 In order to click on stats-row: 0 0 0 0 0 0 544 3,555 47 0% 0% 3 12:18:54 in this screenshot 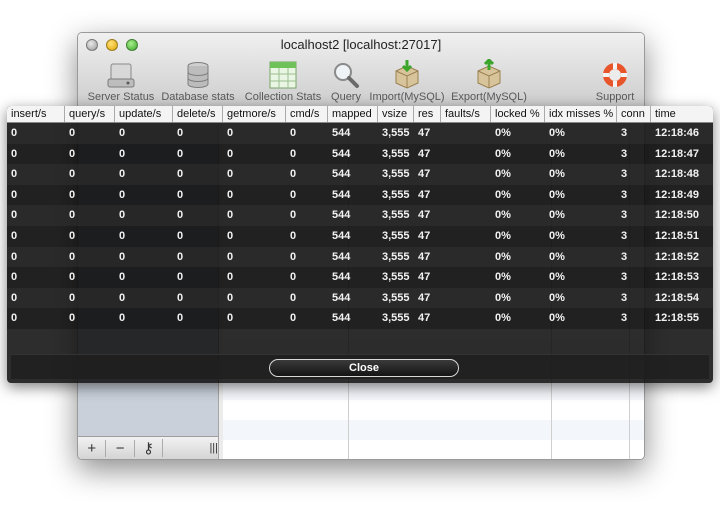, I will do `click(360, 298)`.